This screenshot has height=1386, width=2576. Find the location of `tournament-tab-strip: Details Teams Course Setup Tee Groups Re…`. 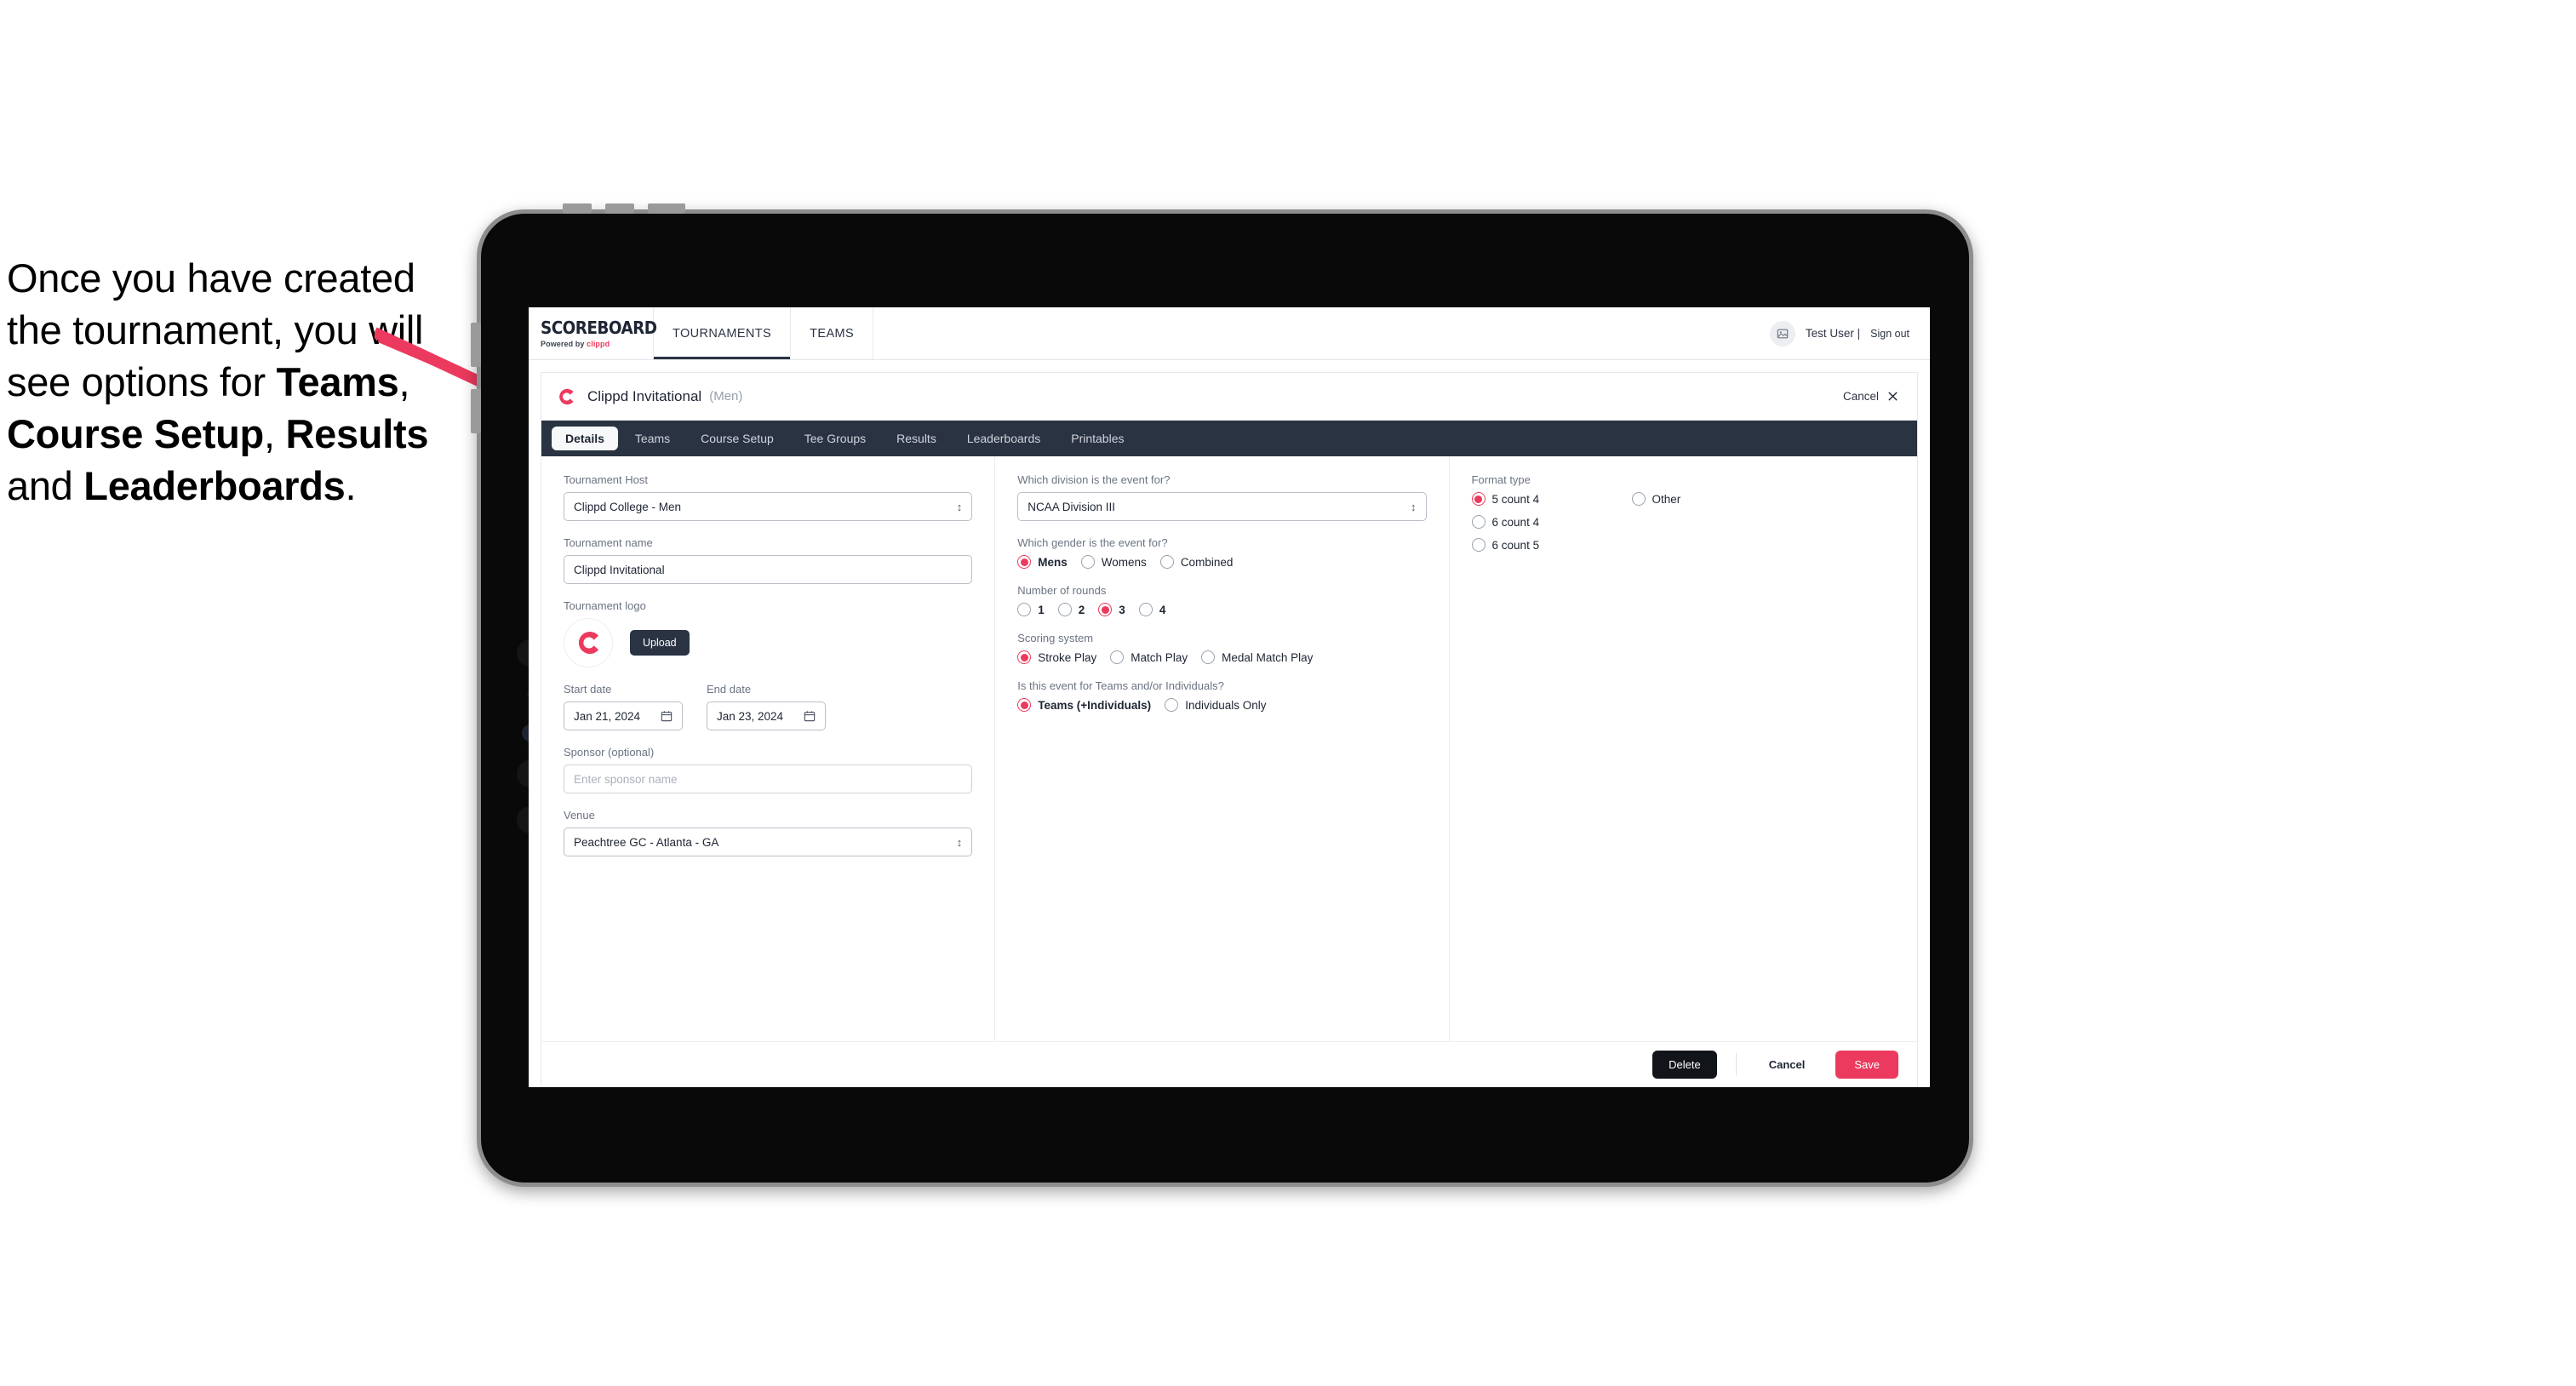

tournament-tab-strip: Details Teams Course Setup Tee Groups Re… is located at coordinates (1229, 438).